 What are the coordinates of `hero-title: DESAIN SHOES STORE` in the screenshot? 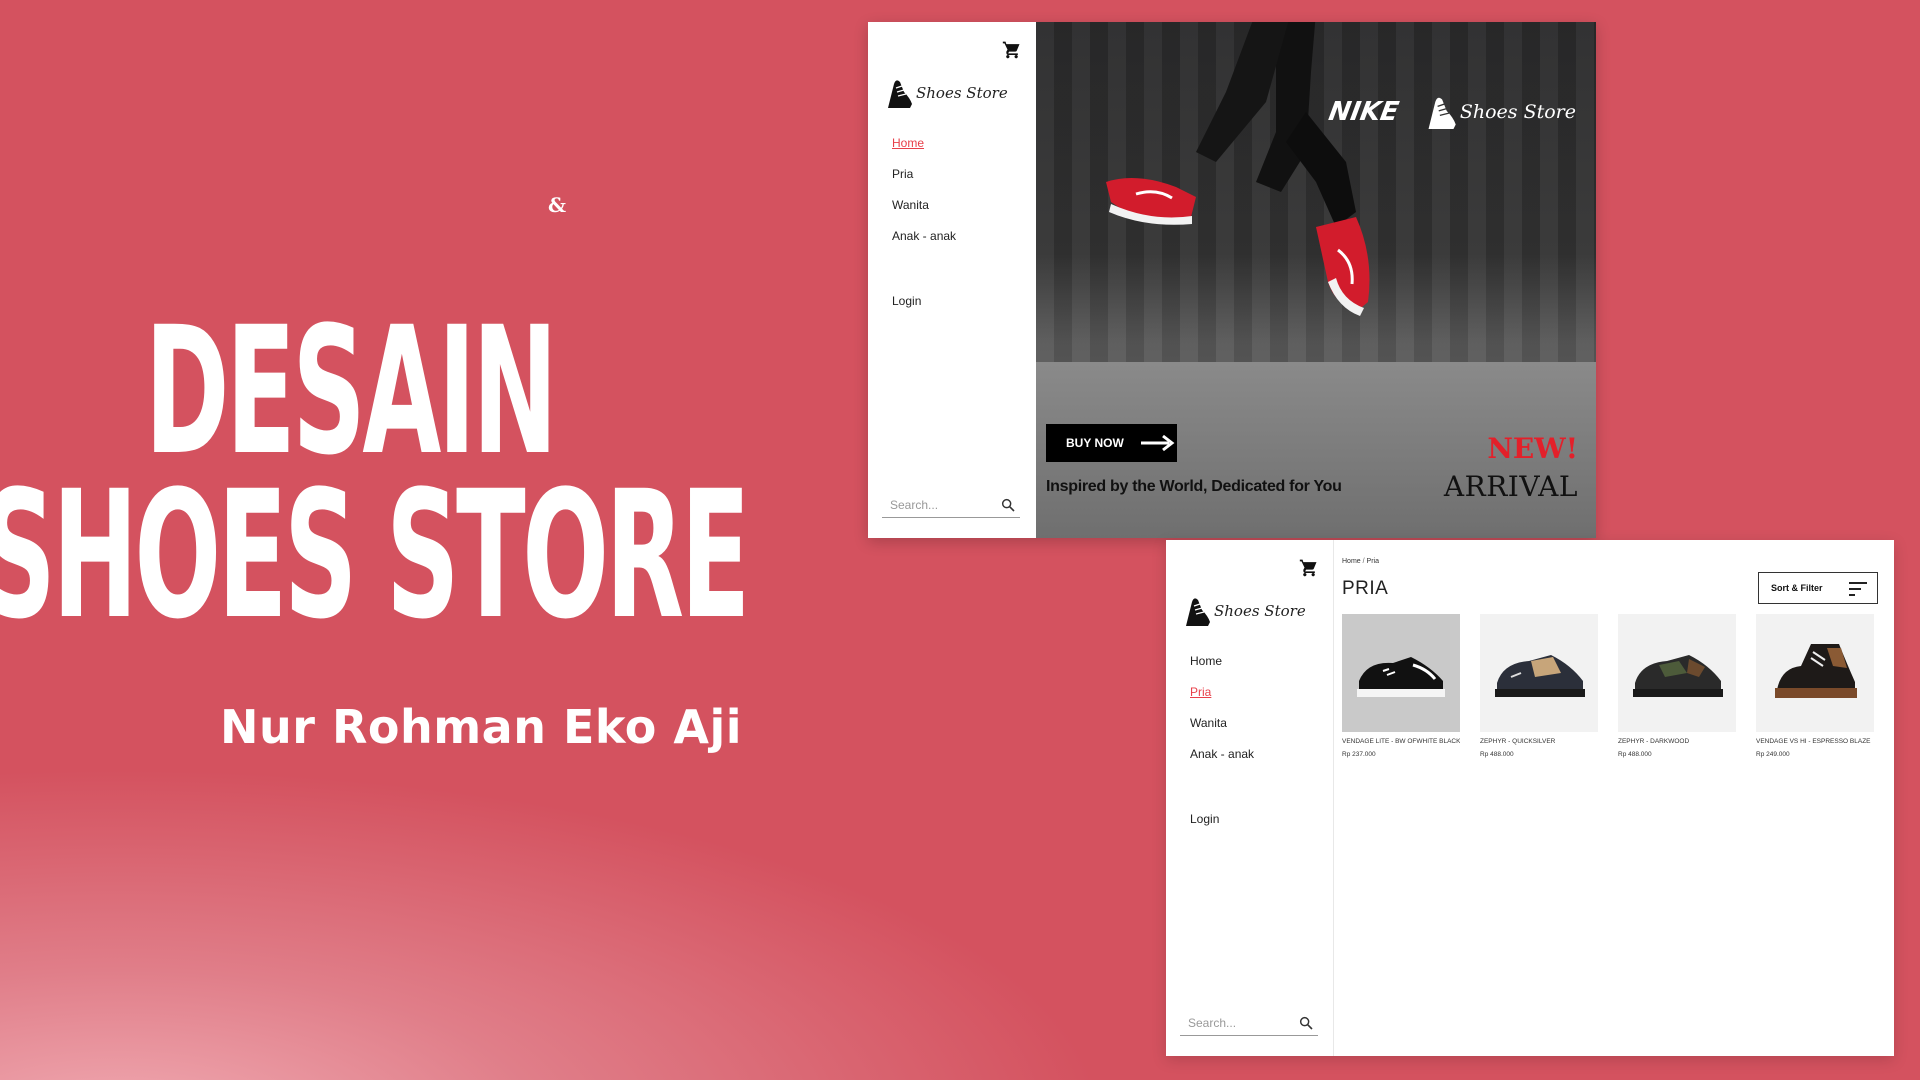 It's located at (375, 466).